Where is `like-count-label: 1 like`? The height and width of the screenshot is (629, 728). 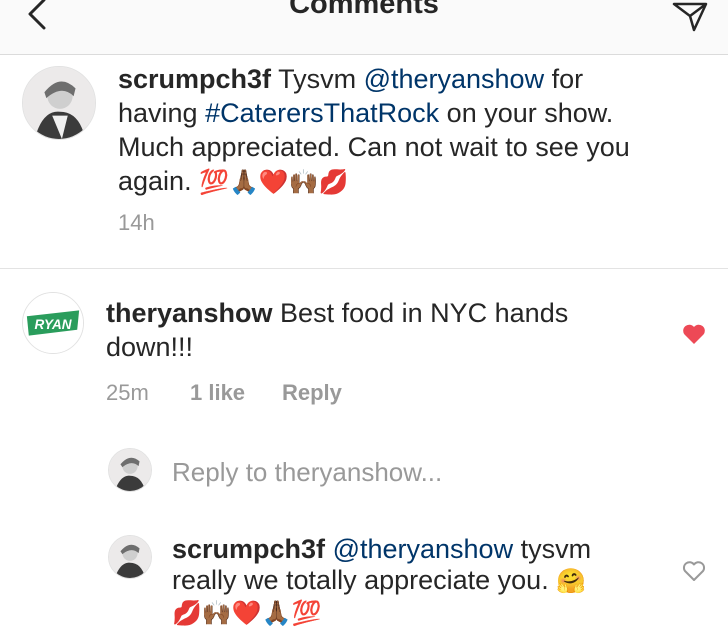 like-count-label: 1 like is located at coordinates (218, 392).